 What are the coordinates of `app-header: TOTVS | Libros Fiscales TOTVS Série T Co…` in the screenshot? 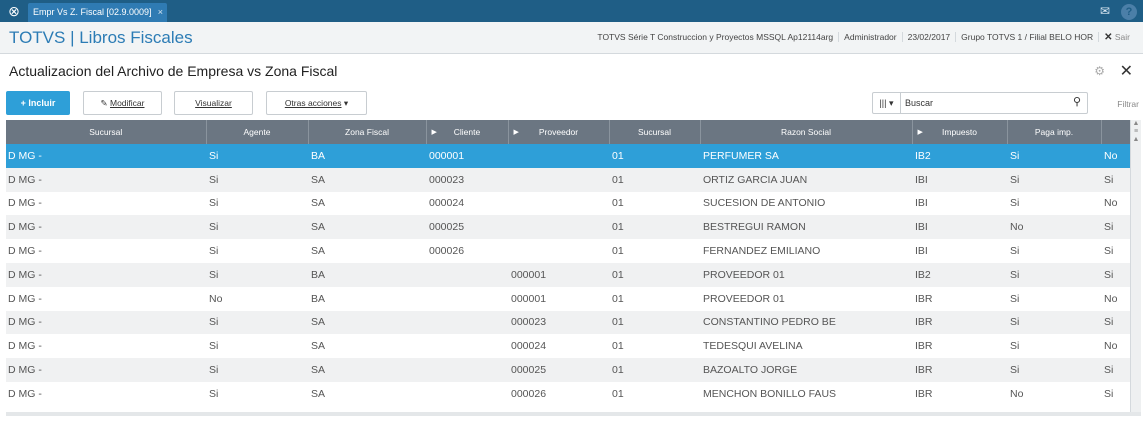 It's located at (571, 38).